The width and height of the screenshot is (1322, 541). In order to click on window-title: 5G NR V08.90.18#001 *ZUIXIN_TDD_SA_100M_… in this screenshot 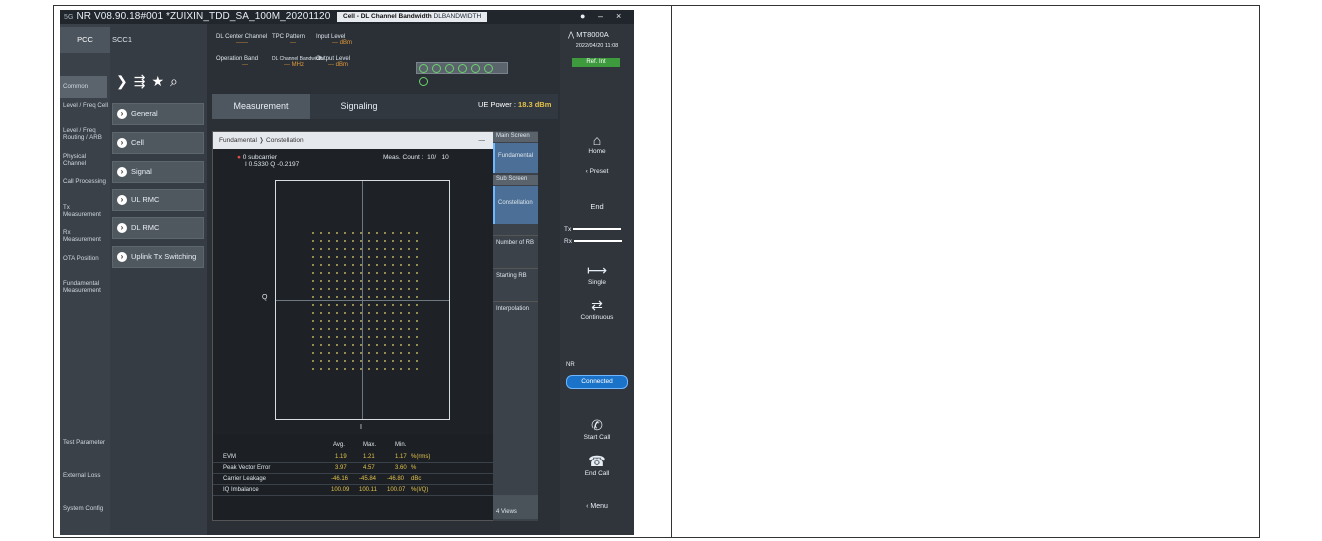, I will do `click(197, 16)`.